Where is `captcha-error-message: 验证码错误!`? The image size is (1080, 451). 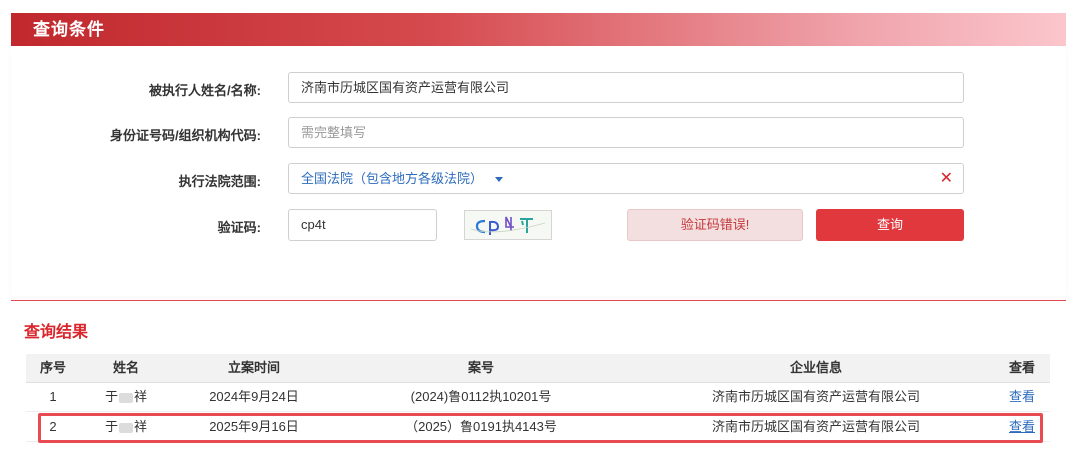
captcha-error-message: 验证码错误! is located at coordinates (715, 225).